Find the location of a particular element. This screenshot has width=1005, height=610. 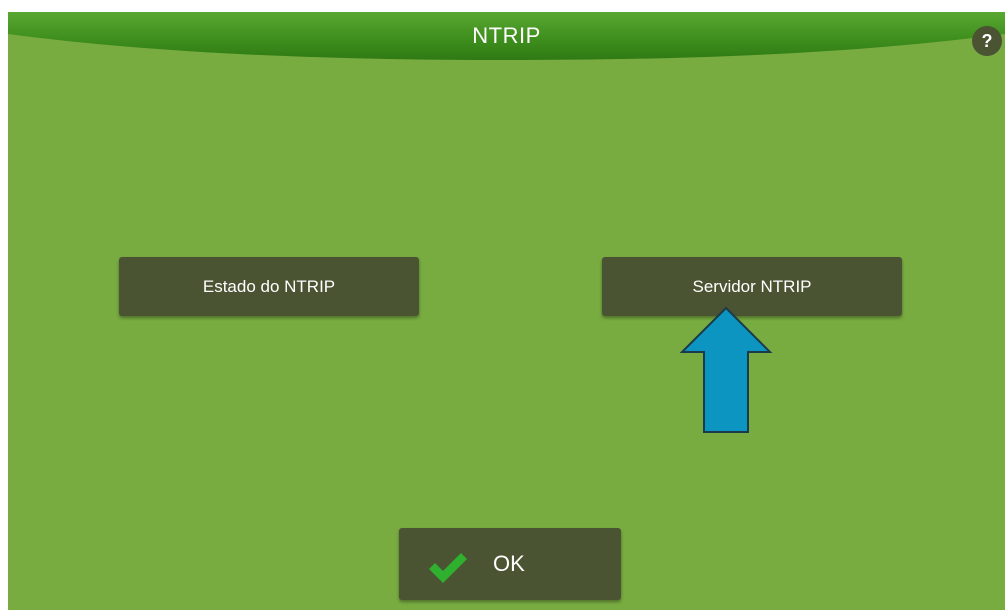

ok-button: OK is located at coordinates (510, 564).